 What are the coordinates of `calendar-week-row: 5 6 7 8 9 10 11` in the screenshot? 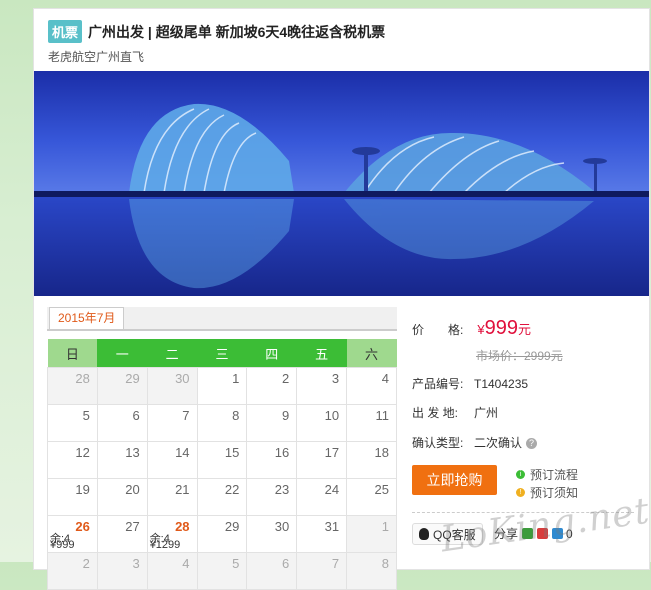 It's located at (222, 423).